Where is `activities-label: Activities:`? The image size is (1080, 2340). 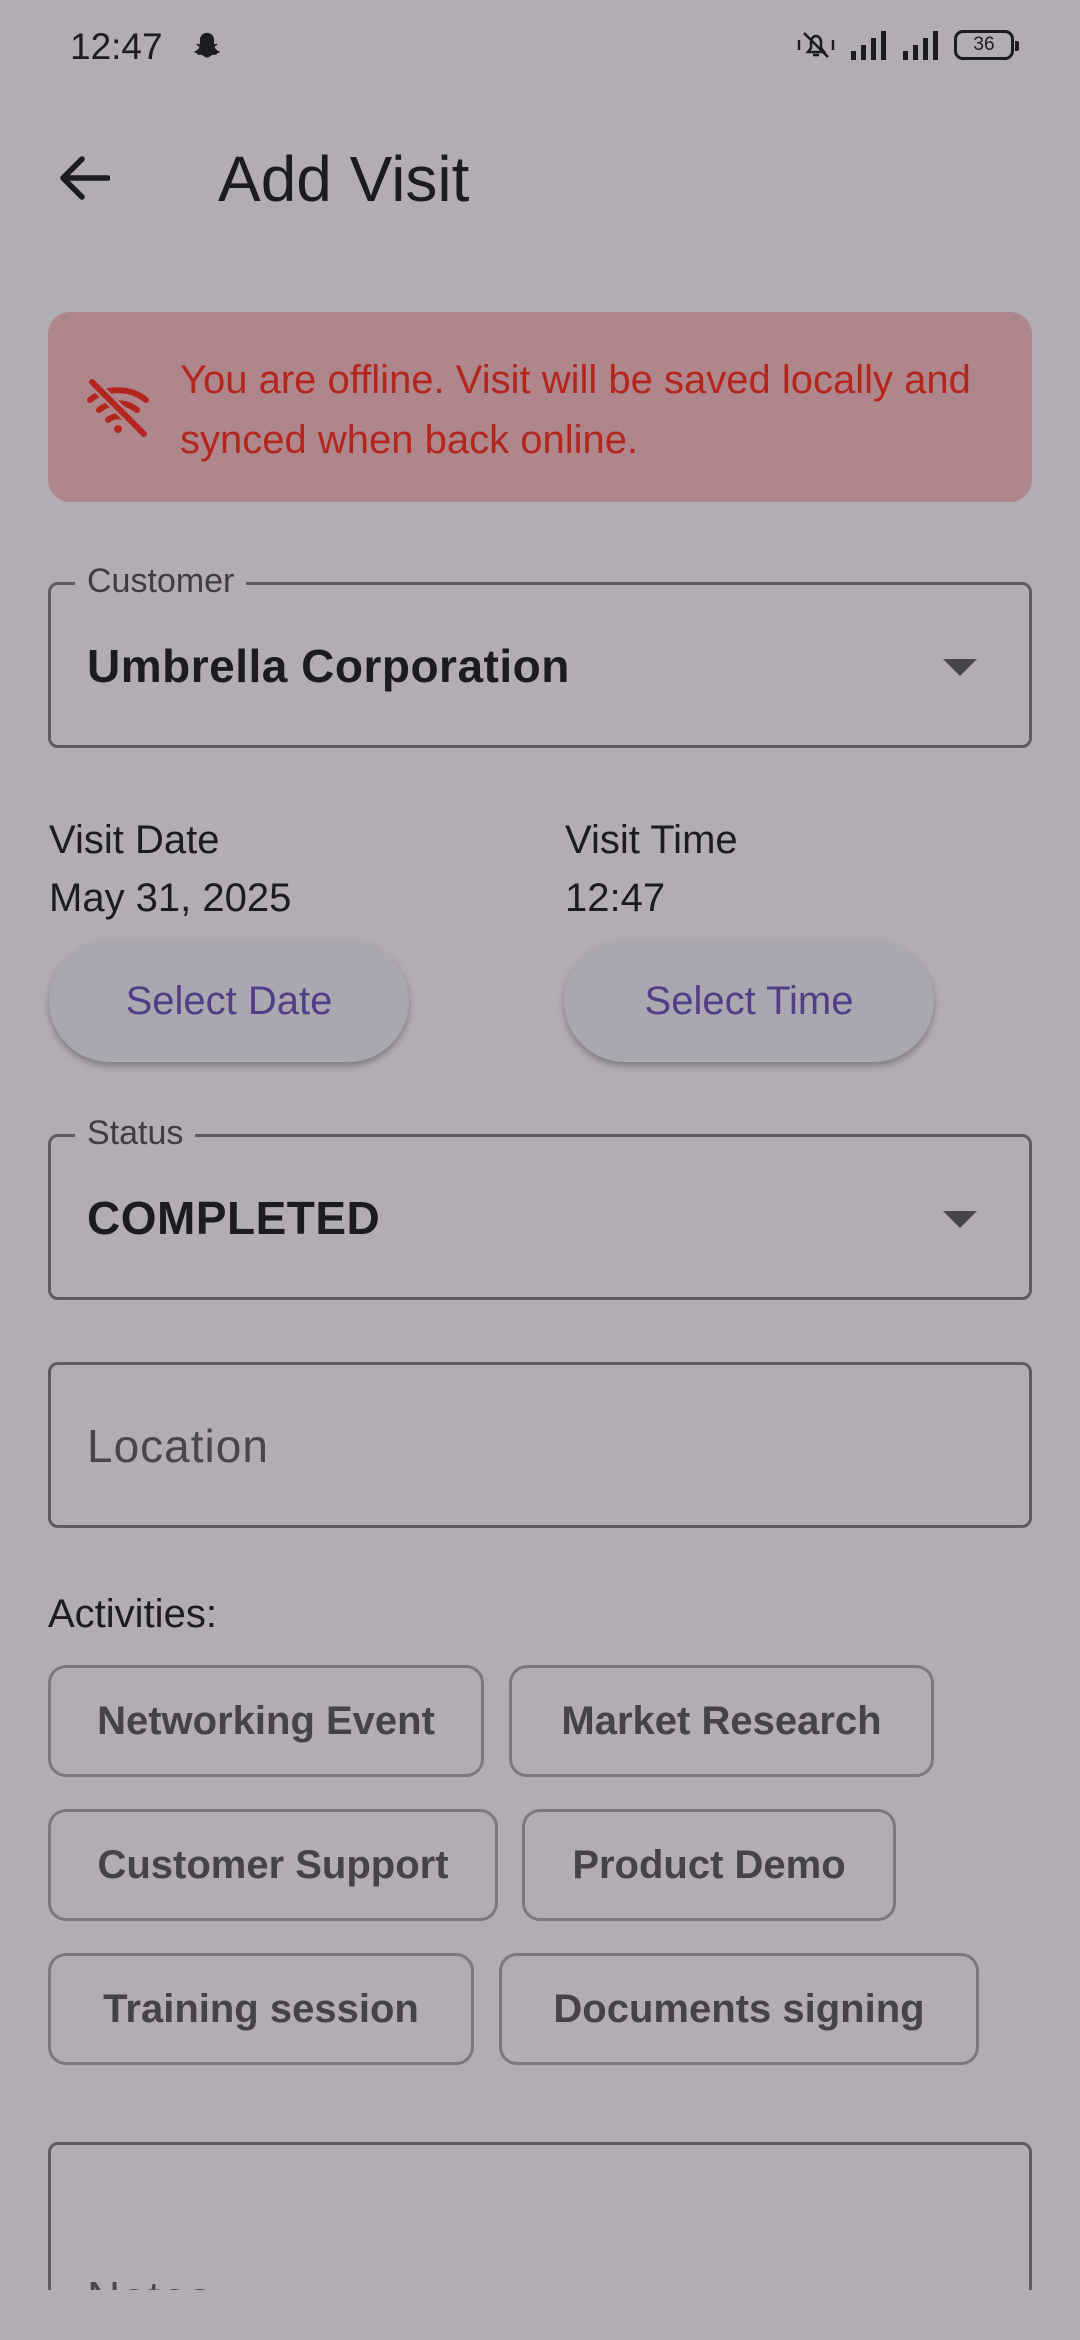 activities-label: Activities: is located at coordinates (132, 1614).